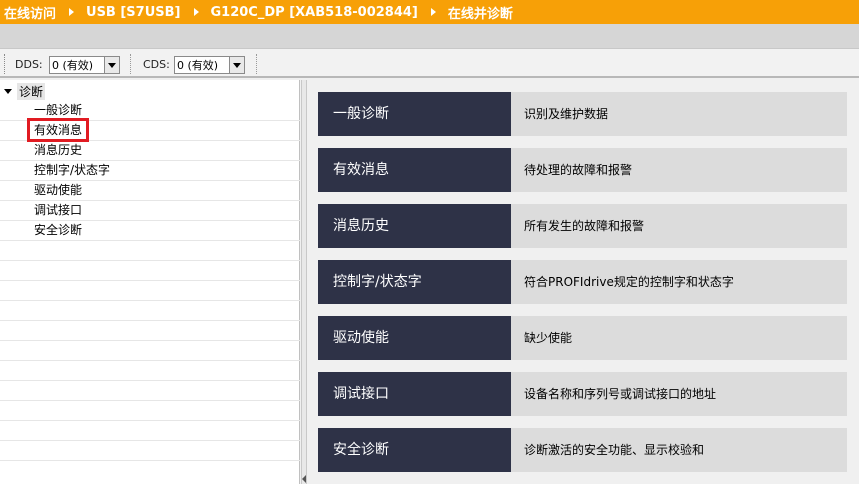 The width and height of the screenshot is (859, 484). What do you see at coordinates (72, 170) in the screenshot?
I see `tree-item-control-status-word: 控制字/状态字` at bounding box center [72, 170].